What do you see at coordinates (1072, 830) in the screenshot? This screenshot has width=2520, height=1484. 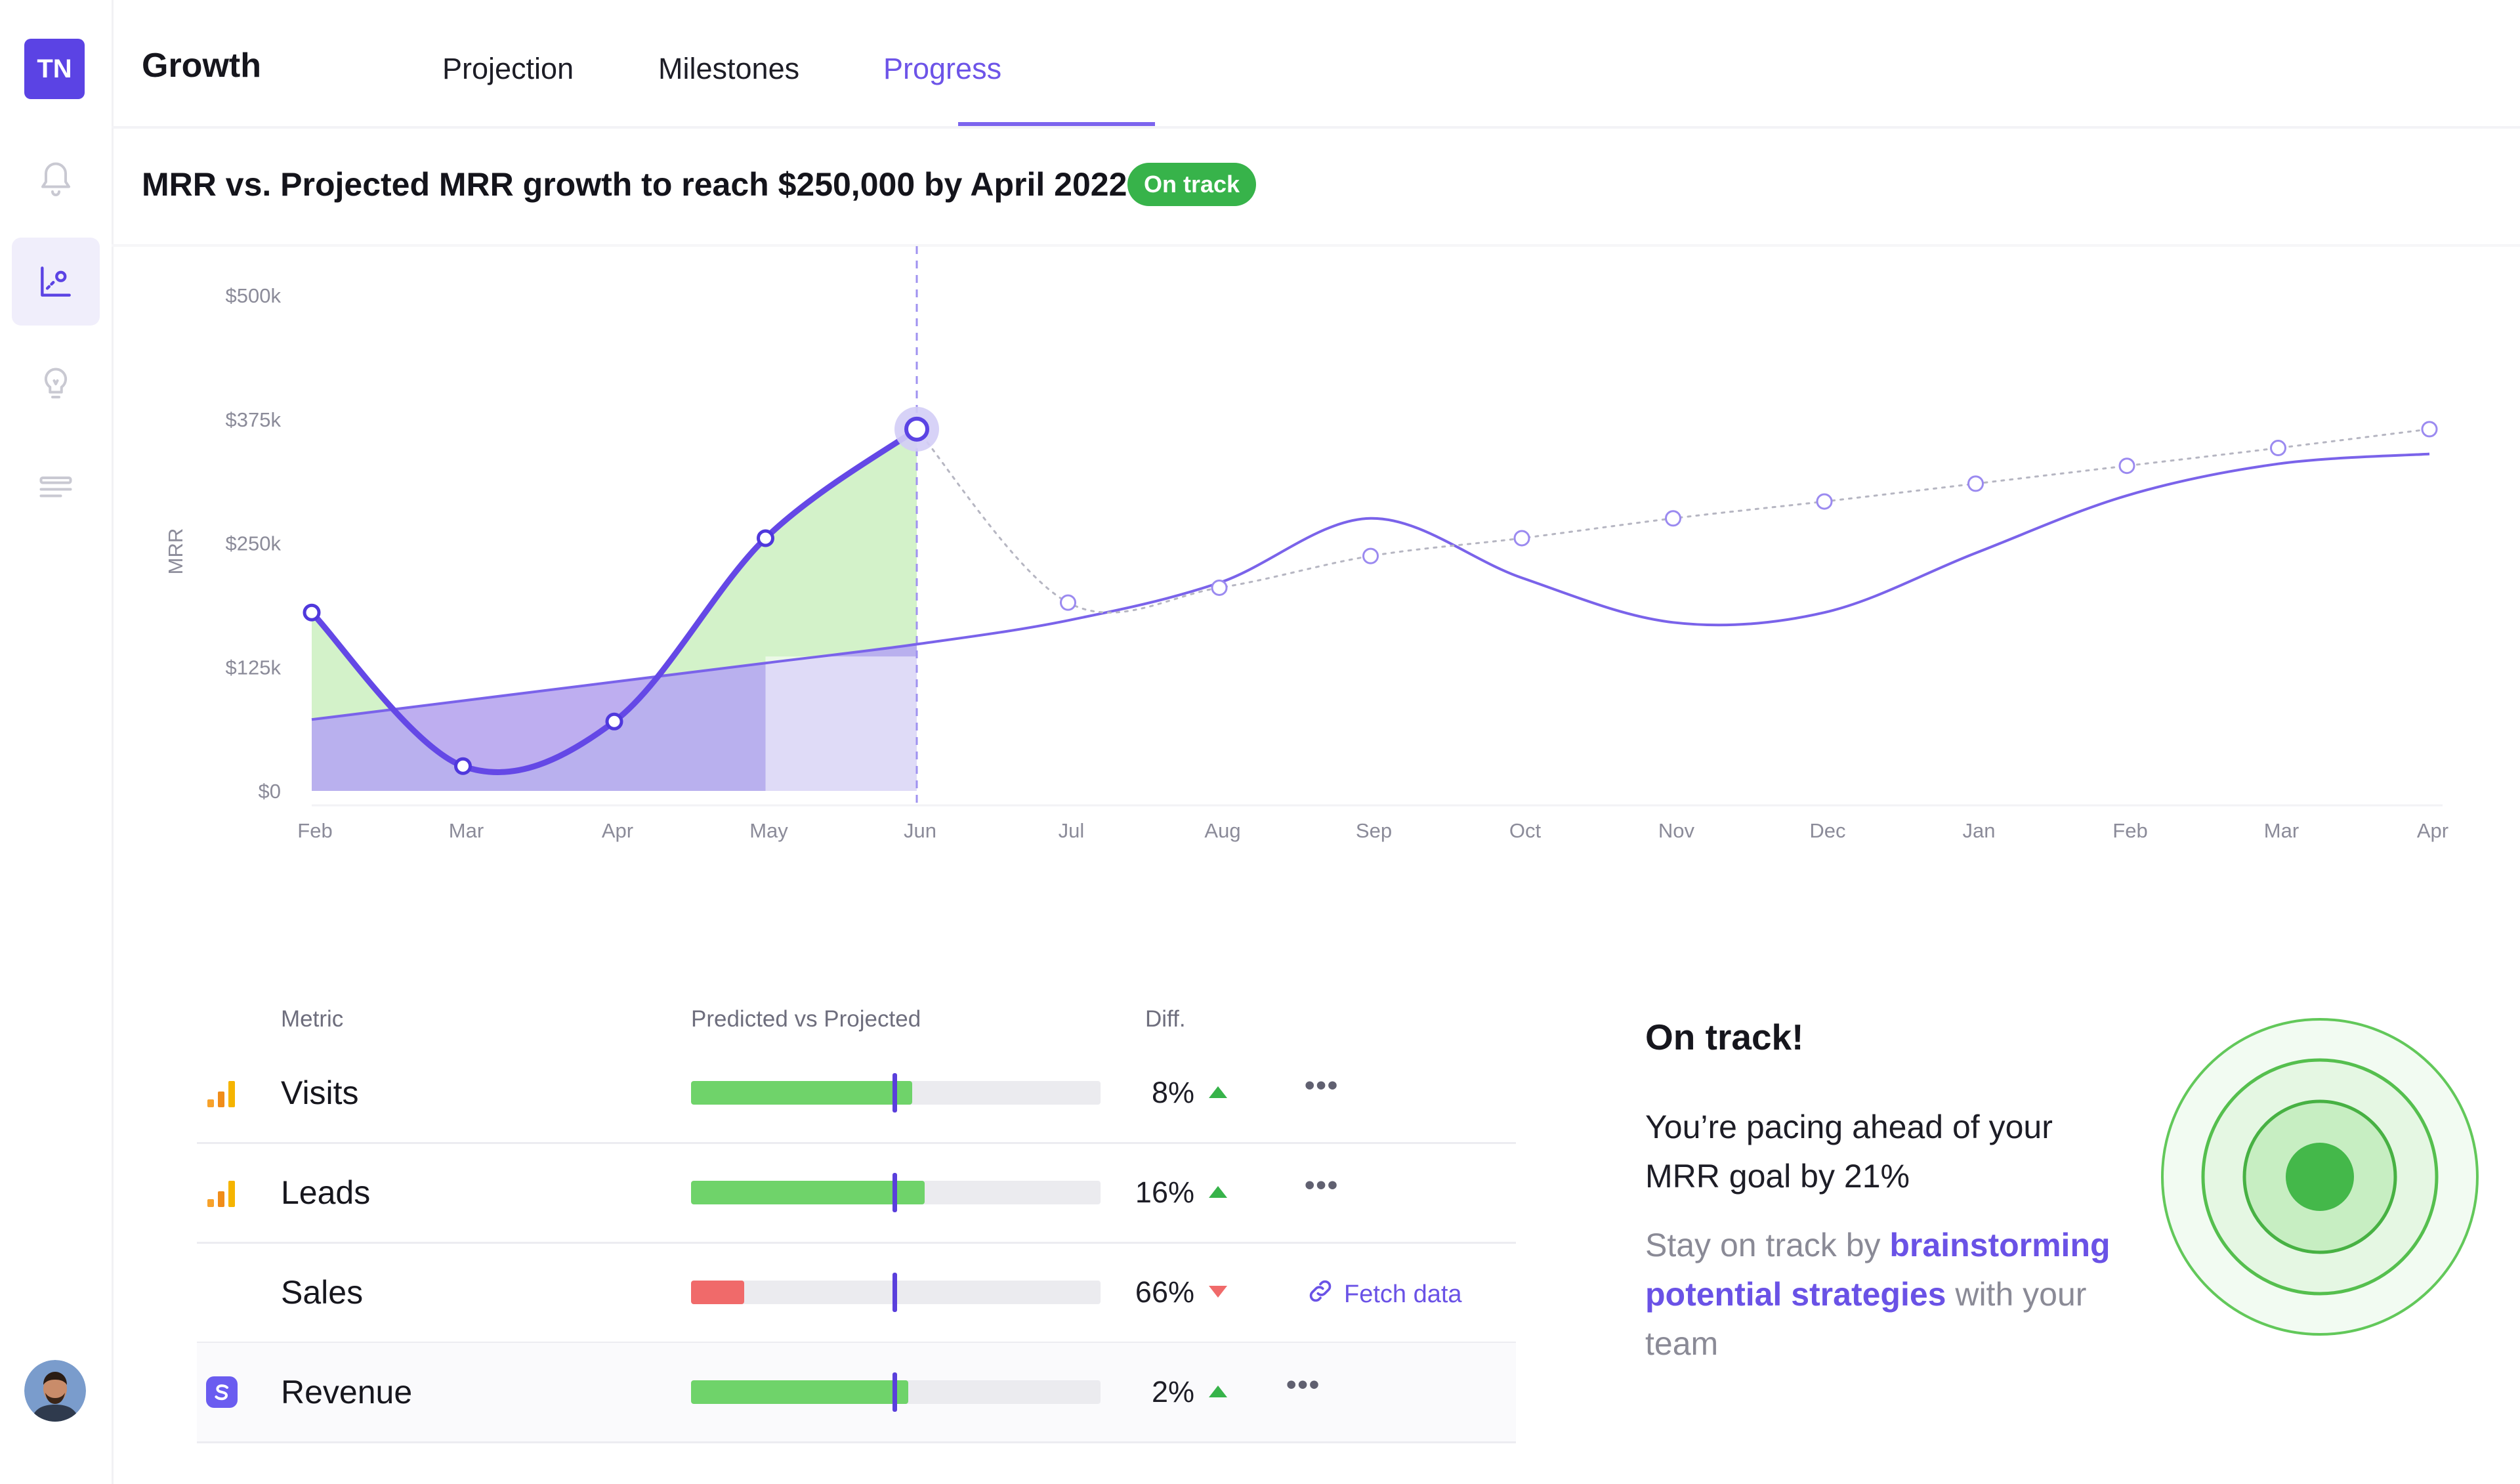 I see `x-tick-label: Jul` at bounding box center [1072, 830].